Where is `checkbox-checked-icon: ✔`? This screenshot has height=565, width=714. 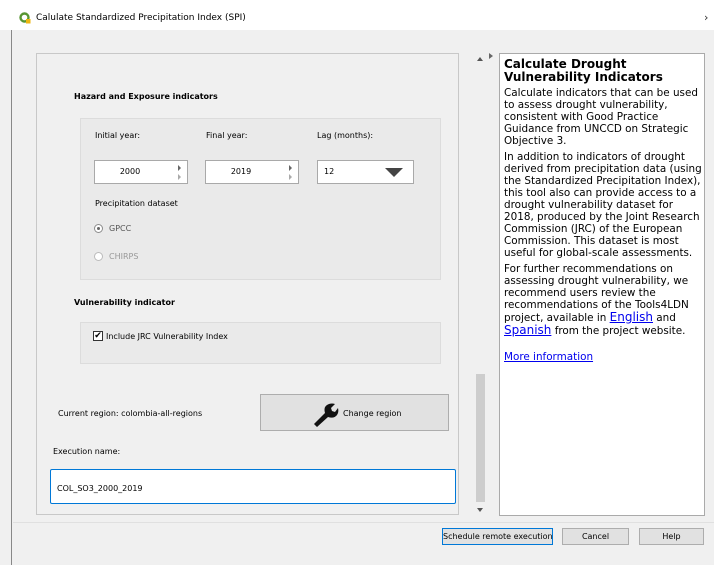
checkbox-checked-icon: ✔ is located at coordinates (98, 336).